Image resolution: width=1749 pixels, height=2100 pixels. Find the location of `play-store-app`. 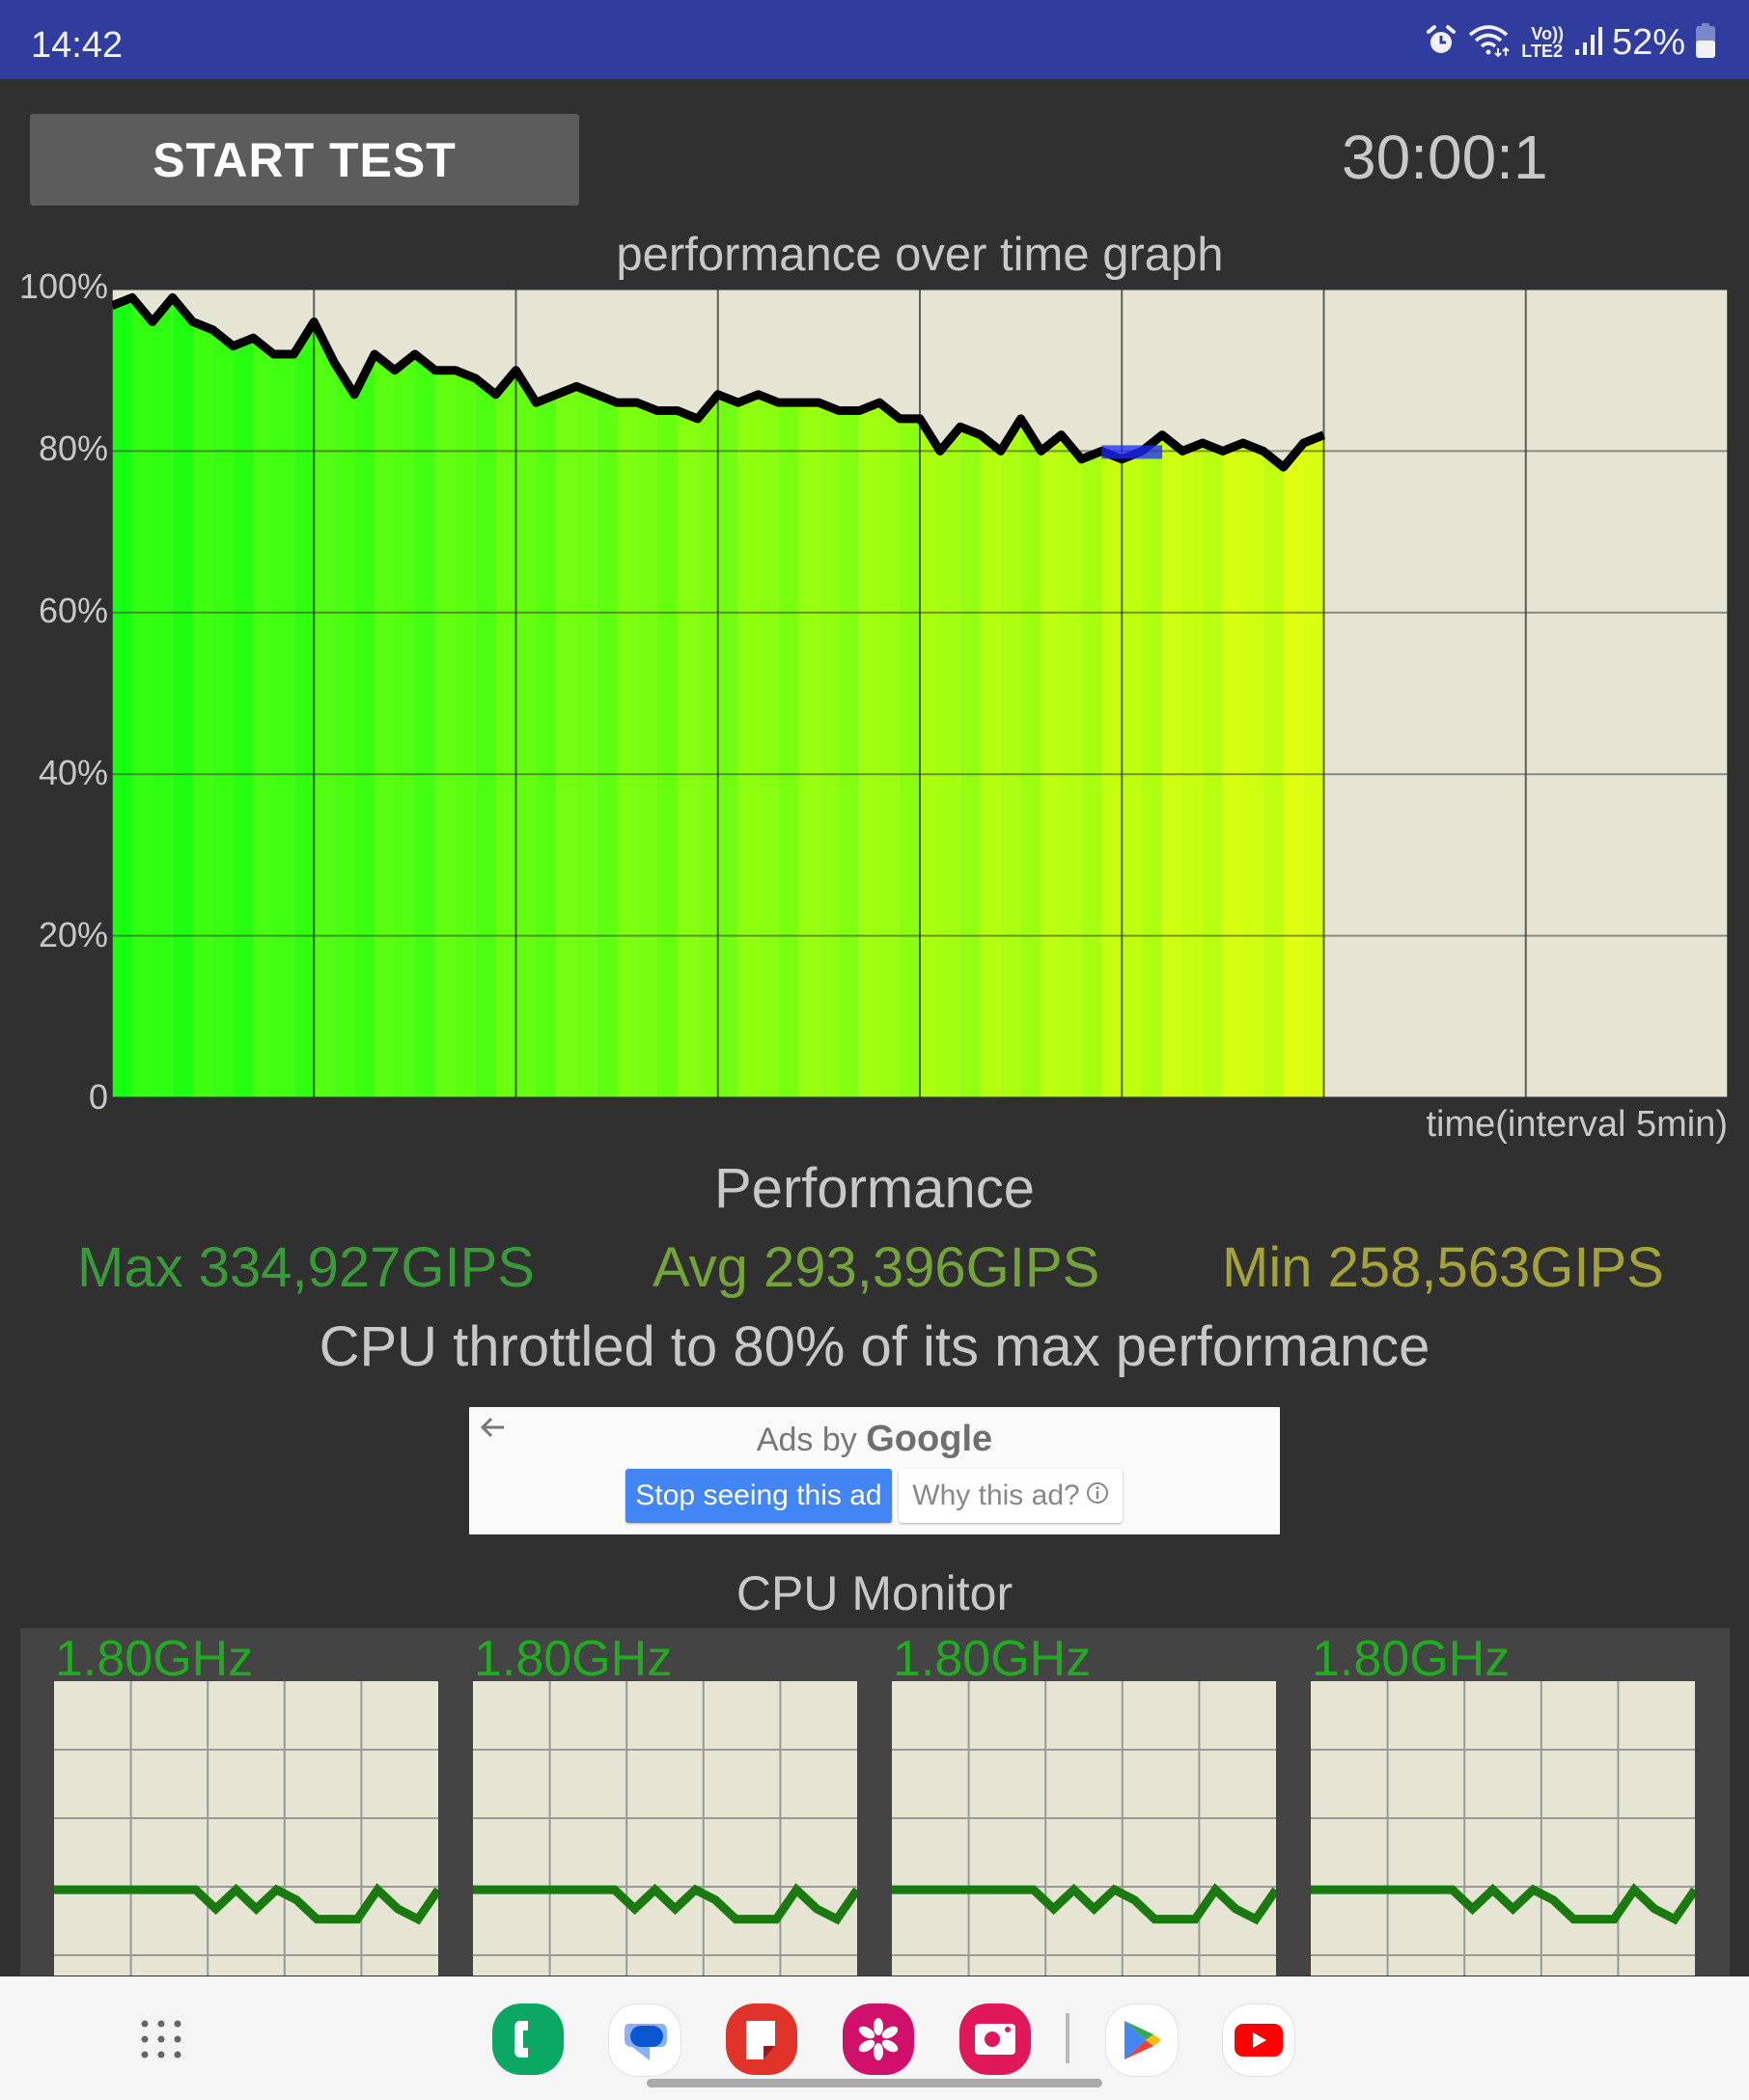

play-store-app is located at coordinates (1142, 2040).